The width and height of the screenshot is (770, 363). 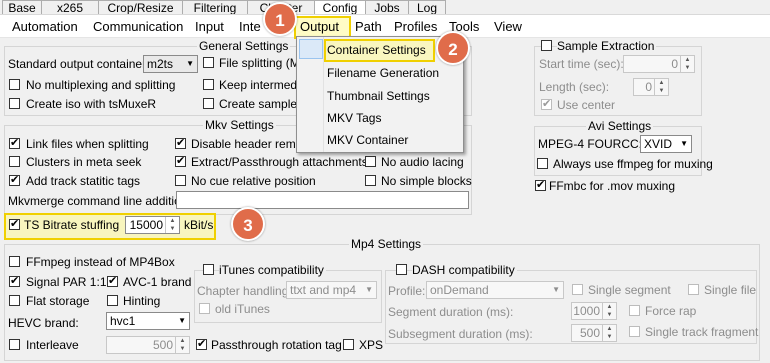 What do you see at coordinates (401, 269) in the screenshot?
I see `dash-checkbox` at bounding box center [401, 269].